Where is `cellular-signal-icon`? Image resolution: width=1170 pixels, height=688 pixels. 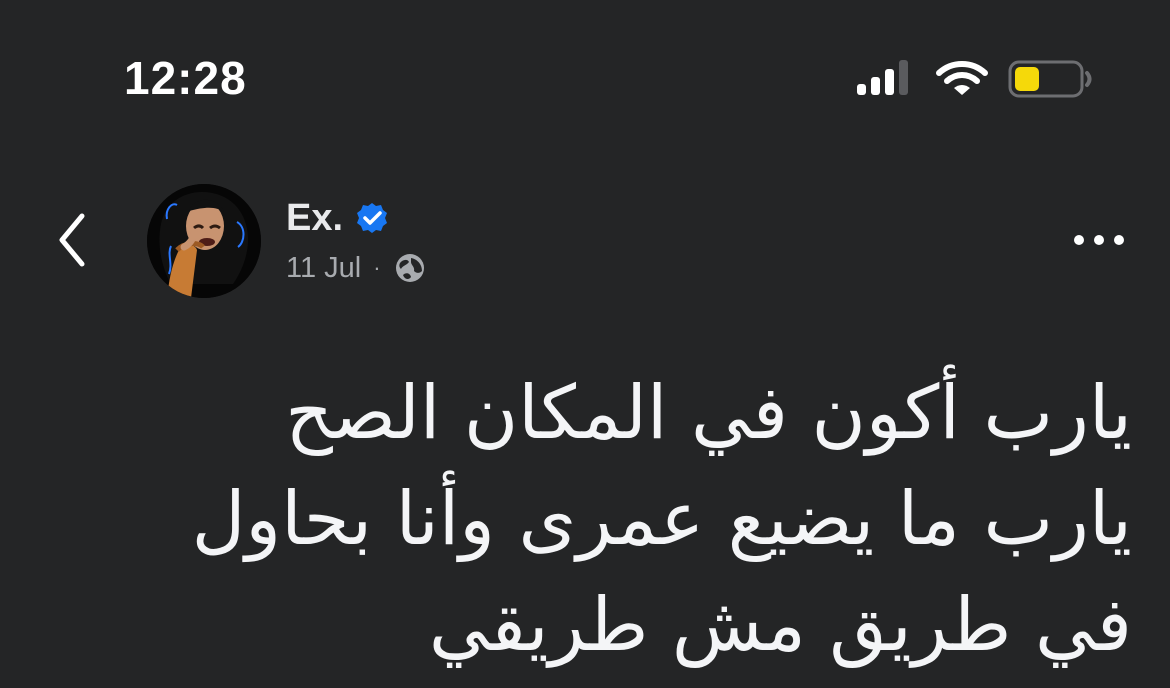
cellular-signal-icon is located at coordinates (882, 77).